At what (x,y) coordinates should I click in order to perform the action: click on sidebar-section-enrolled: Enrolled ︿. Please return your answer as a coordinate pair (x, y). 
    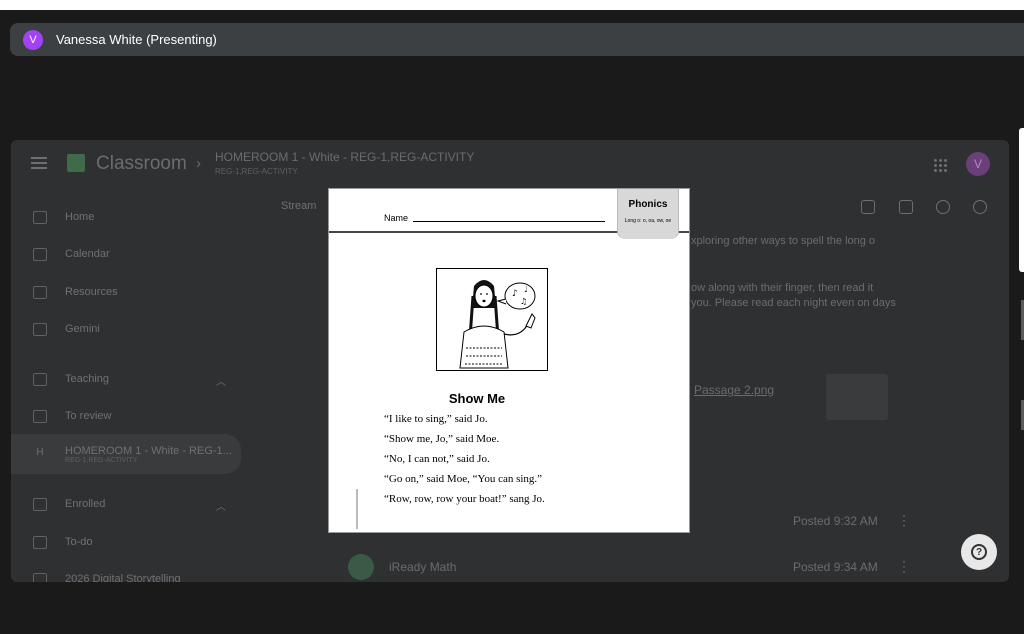
    Looking at the image, I should click on (126, 504).